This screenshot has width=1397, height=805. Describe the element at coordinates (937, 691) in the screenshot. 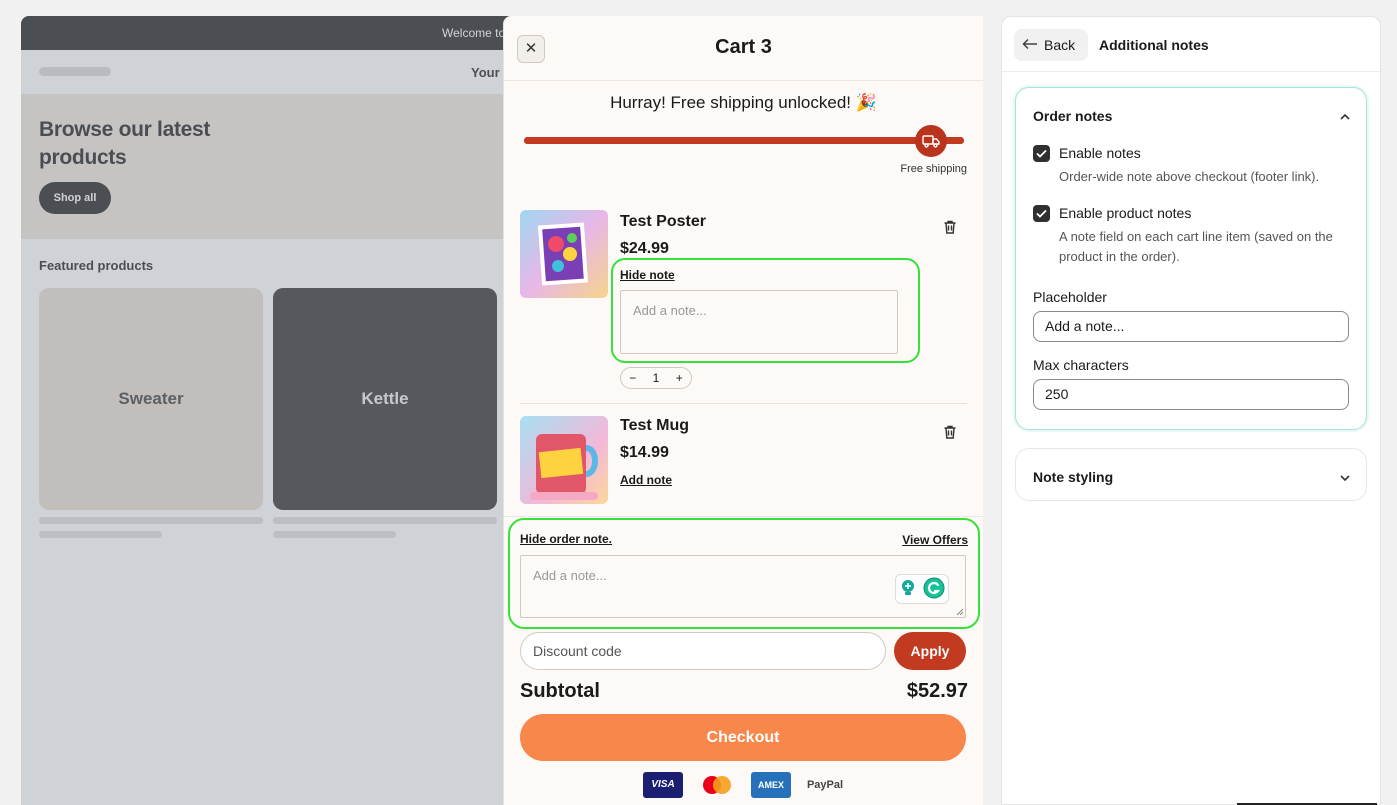

I see `subtotal-value: $52.97` at that location.